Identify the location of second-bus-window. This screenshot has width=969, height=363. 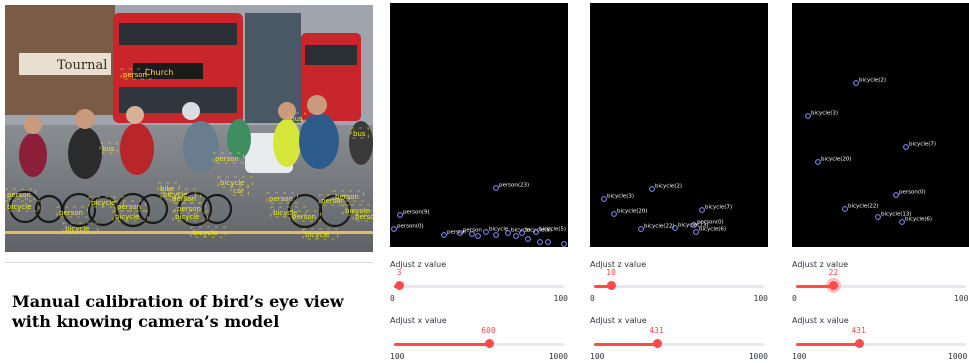
(331, 55).